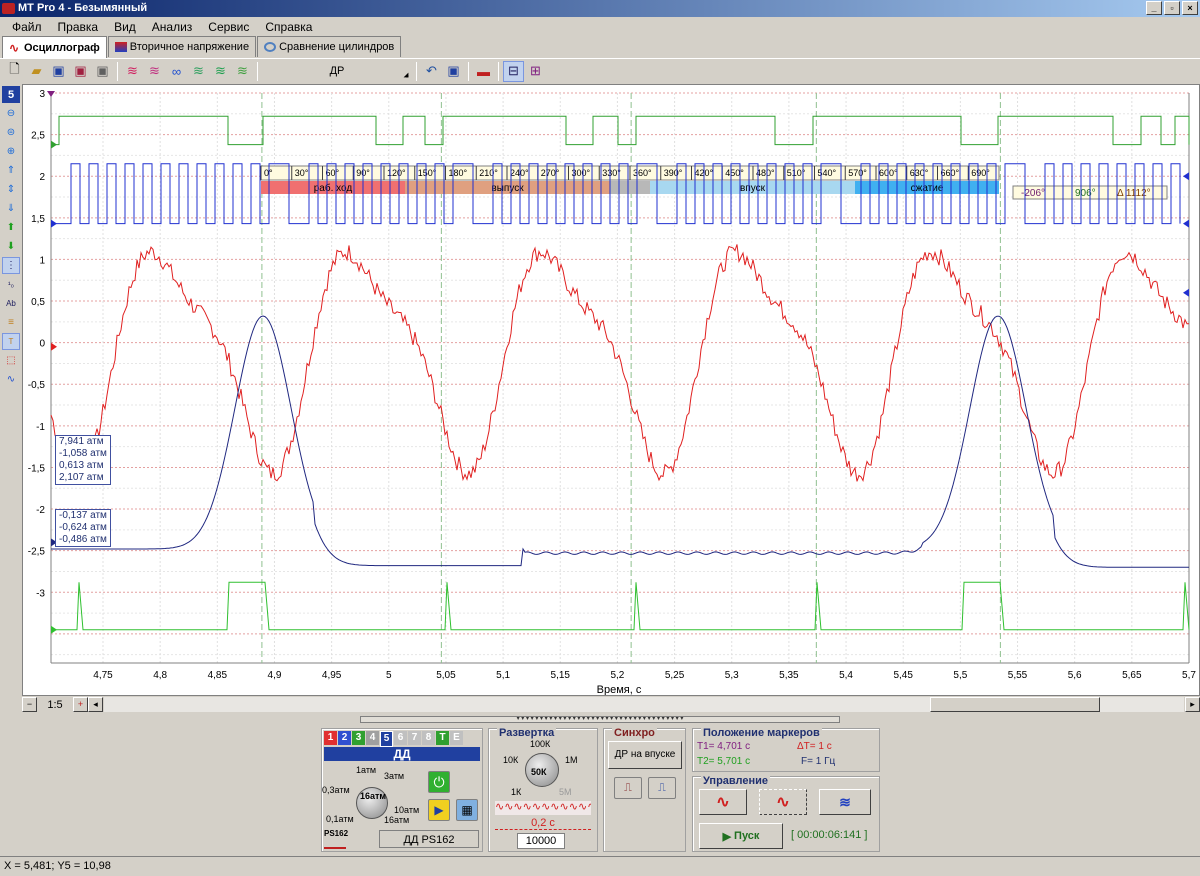 The height and width of the screenshot is (876, 1200). I want to click on open-folder-icon: ▰, so click(36, 71).